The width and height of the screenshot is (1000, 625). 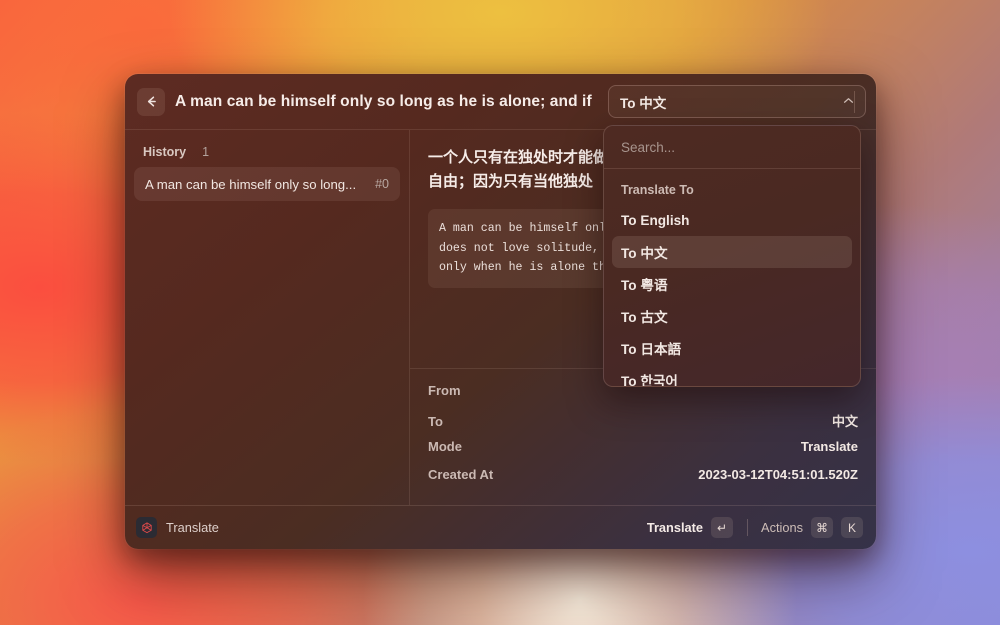 What do you see at coordinates (732, 348) in the screenshot?
I see `dropdown-option-japanese: To 日本語` at bounding box center [732, 348].